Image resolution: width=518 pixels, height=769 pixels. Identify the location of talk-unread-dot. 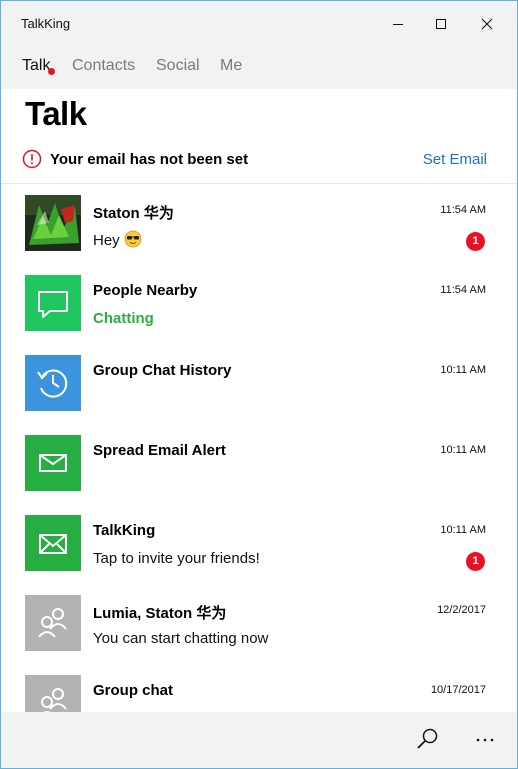
(51, 71).